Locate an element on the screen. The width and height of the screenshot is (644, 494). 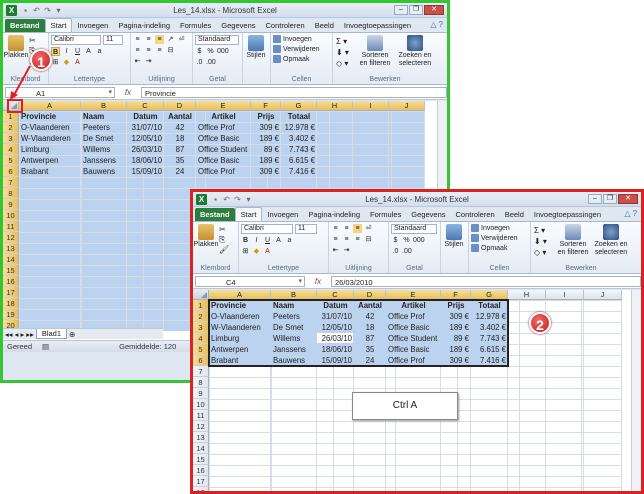
minimize-button: – is located at coordinates (595, 199).